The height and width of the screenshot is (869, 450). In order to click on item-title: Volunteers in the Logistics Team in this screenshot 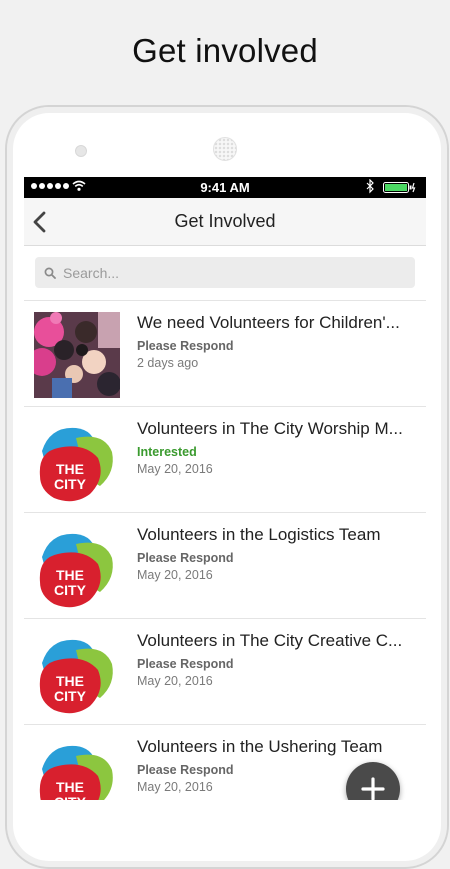, I will do `click(259, 534)`.